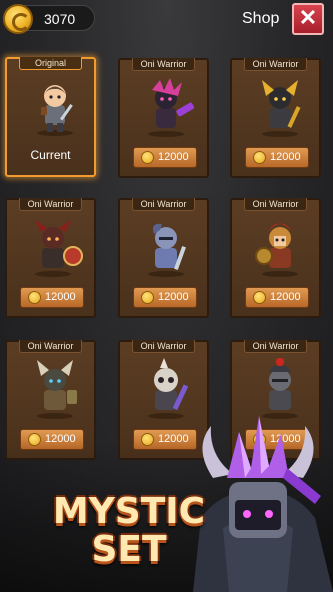 This screenshot has width=333, height=592. What do you see at coordinates (276, 250) in the screenshot?
I see `spartan-hero-icon` at bounding box center [276, 250].